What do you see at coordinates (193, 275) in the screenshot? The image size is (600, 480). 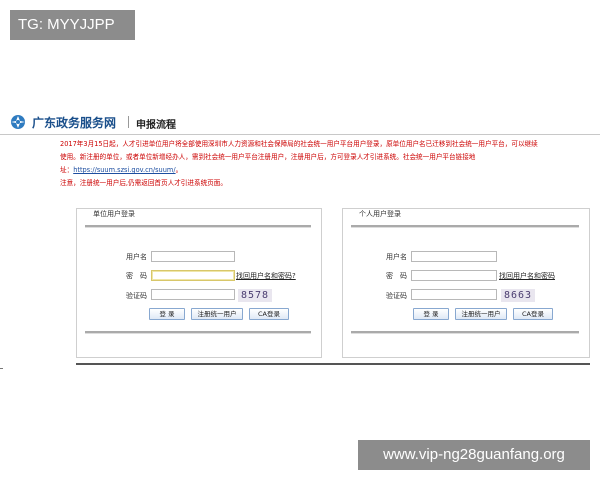 I see `unit-password-input` at bounding box center [193, 275].